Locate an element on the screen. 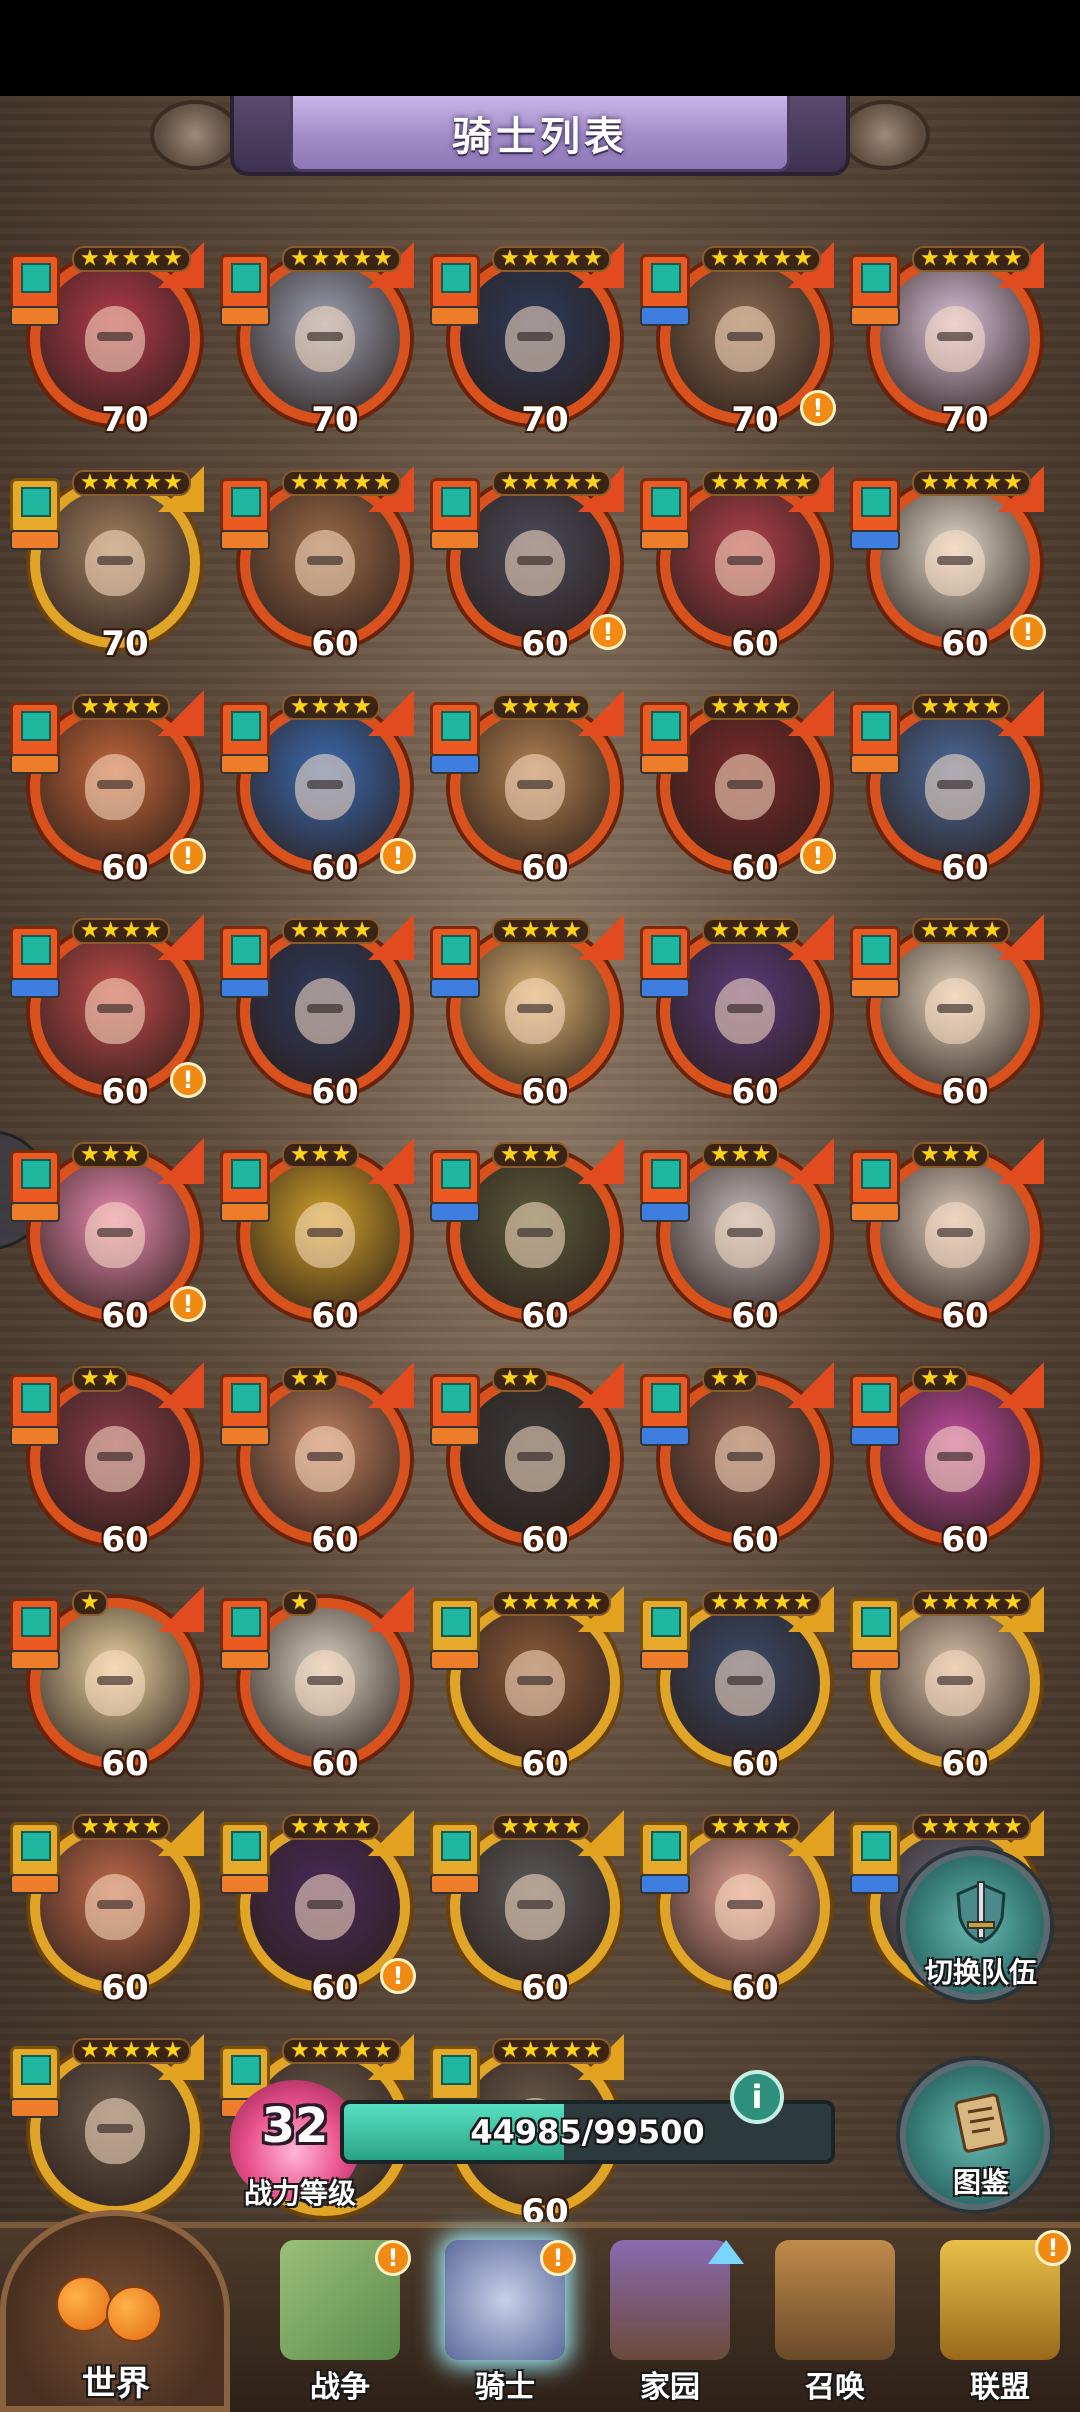 The height and width of the screenshot is (2412, 1080). knight-card: ★ ★ ★ 60! is located at coordinates (108, 1236).